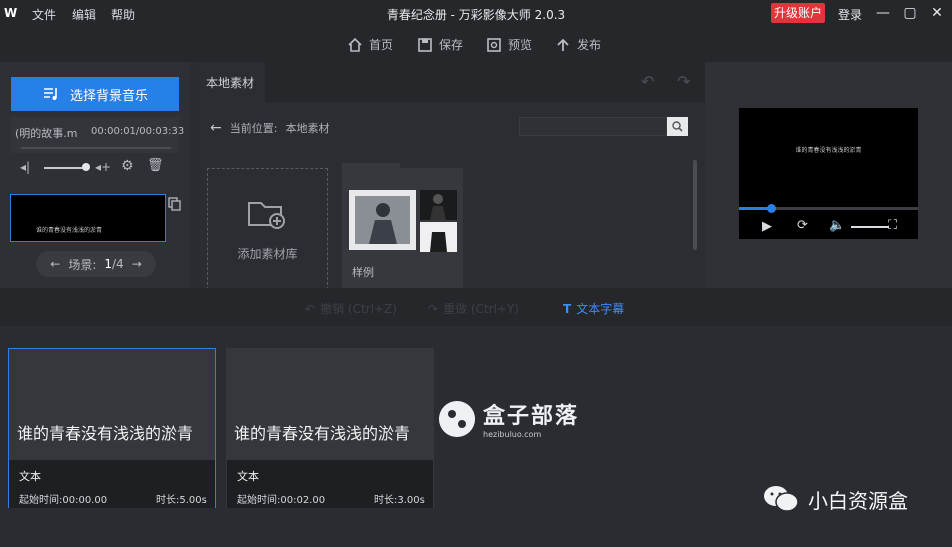 Image resolution: width=952 pixels, height=547 pixels. What do you see at coordinates (155, 165) in the screenshot?
I see `delete-icon: 🗑` at bounding box center [155, 165].